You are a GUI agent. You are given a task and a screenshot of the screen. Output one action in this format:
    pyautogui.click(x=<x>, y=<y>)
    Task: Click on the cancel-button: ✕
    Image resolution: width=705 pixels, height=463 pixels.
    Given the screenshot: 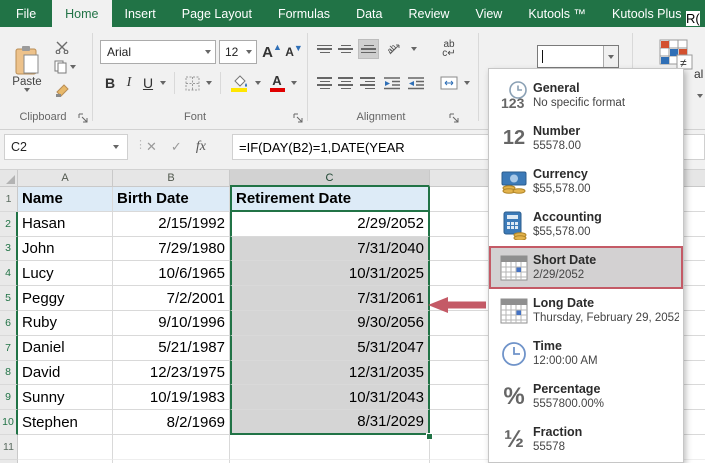 What is the action you would take?
    pyautogui.click(x=151, y=147)
    